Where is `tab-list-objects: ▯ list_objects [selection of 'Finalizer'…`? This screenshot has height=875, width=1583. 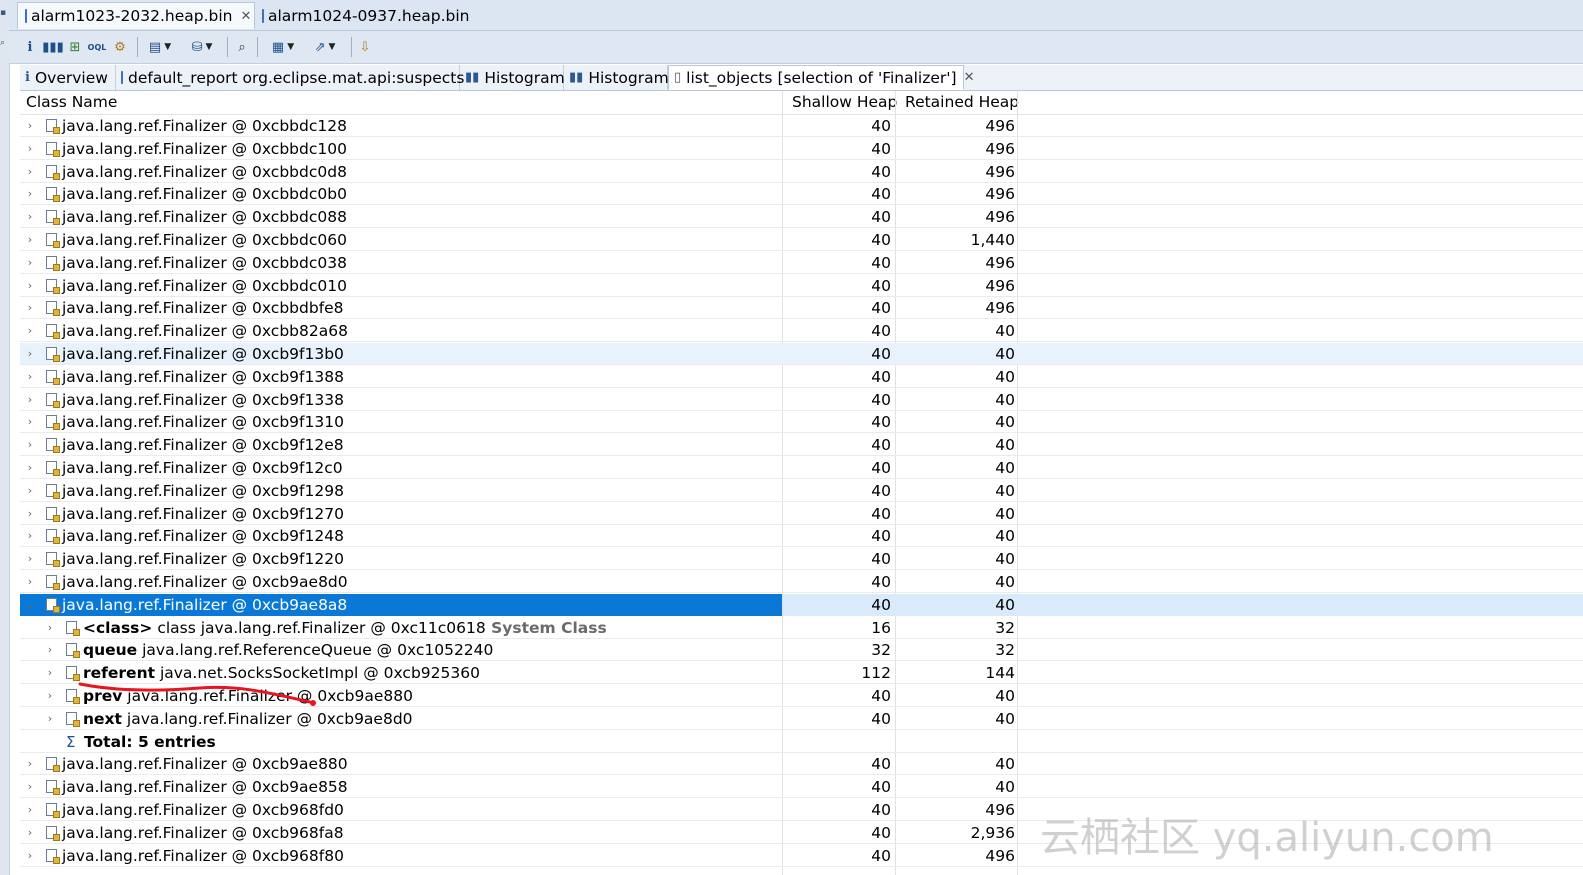 tab-list-objects: ▯ list_objects [selection of 'Finalizer'… is located at coordinates (821, 77).